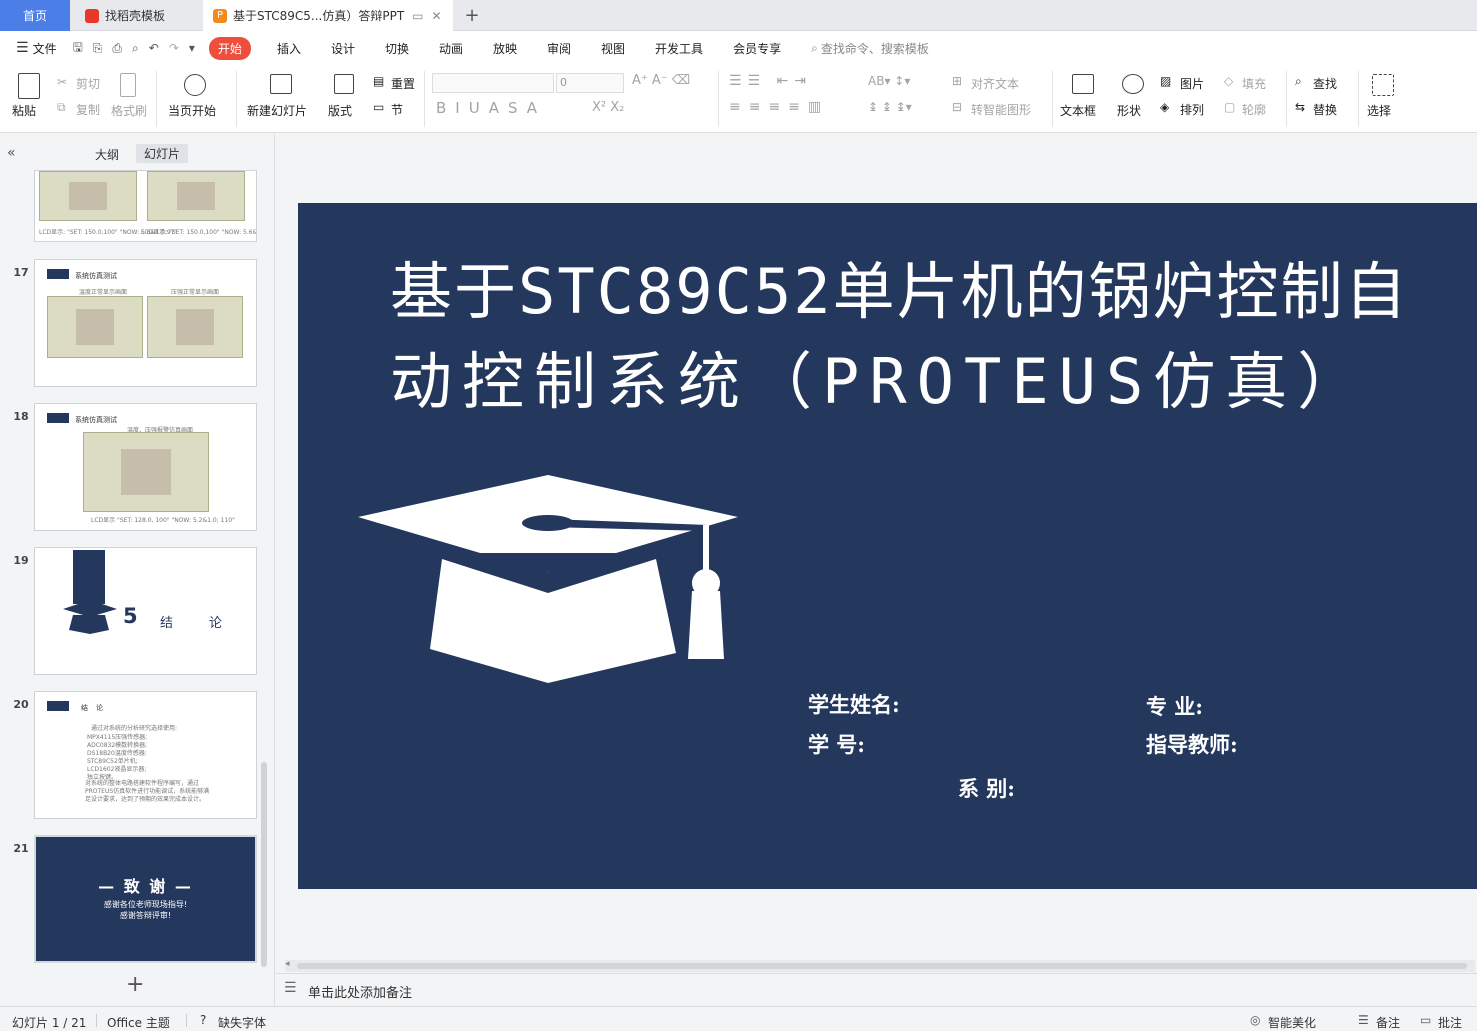 The height and width of the screenshot is (1031, 1477). Describe the element at coordinates (590, 83) in the screenshot. I see `font-size-select: 0` at that location.